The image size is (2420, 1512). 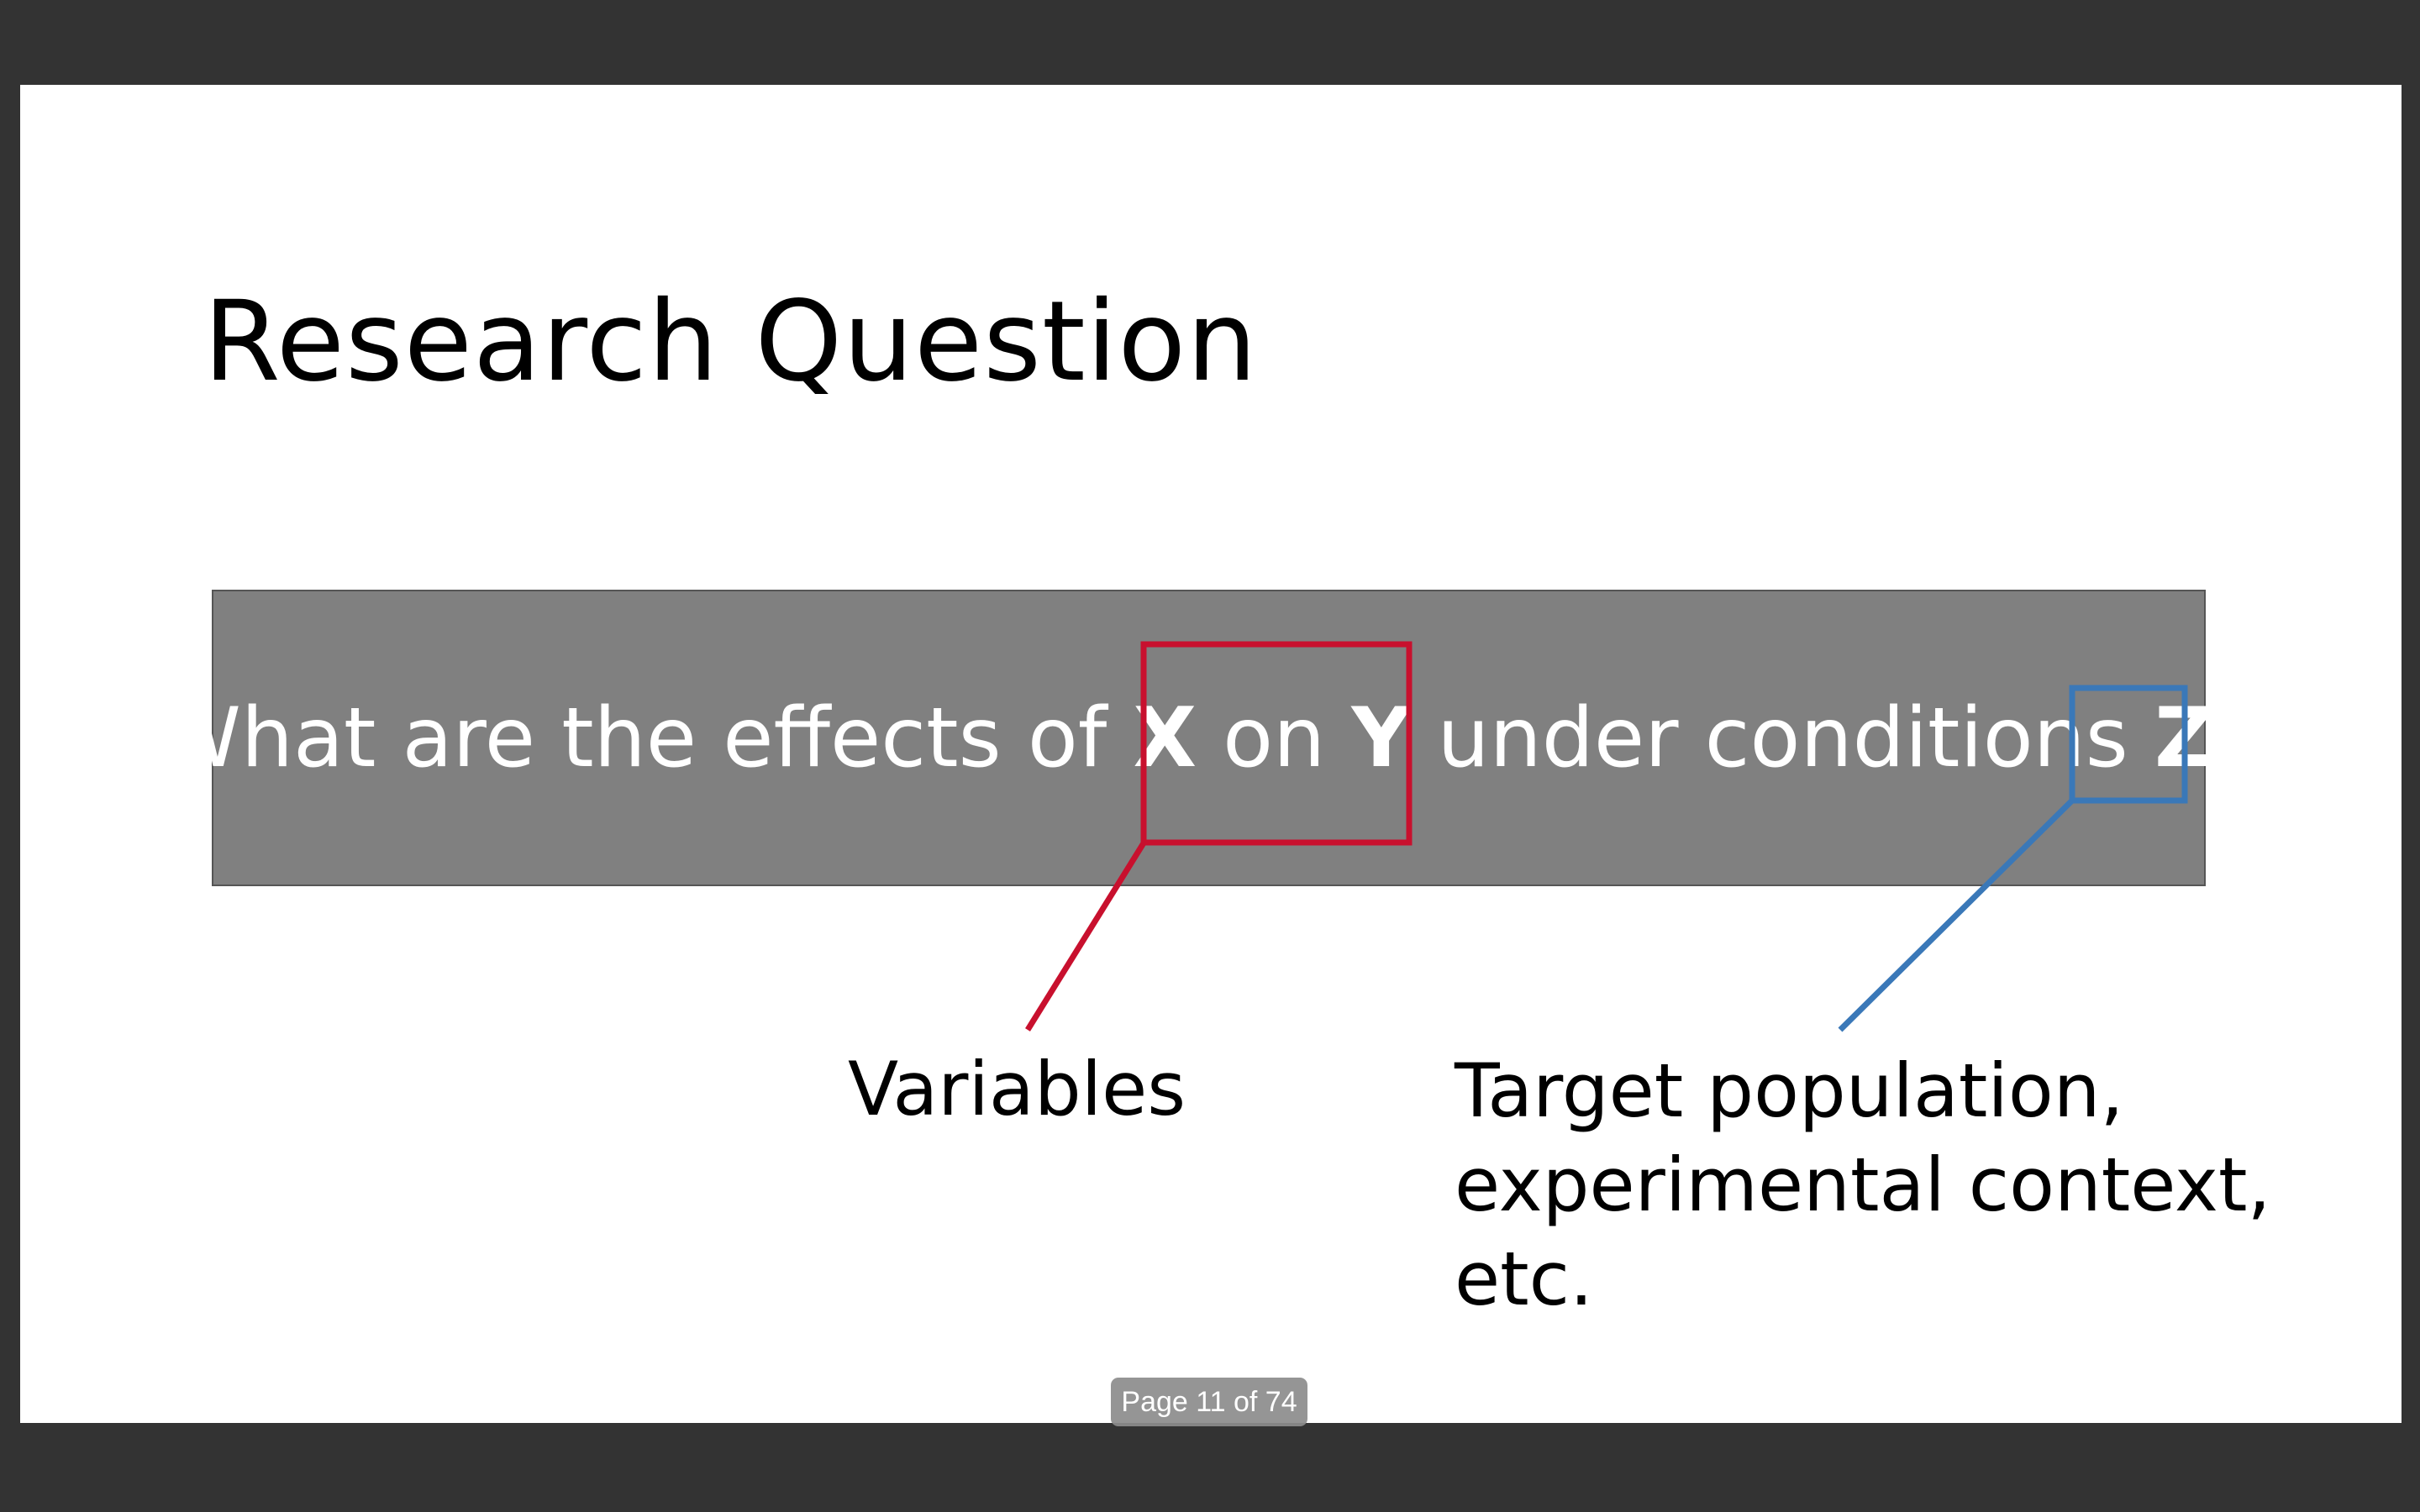 I want to click on variable-x: X, so click(x=1165, y=738).